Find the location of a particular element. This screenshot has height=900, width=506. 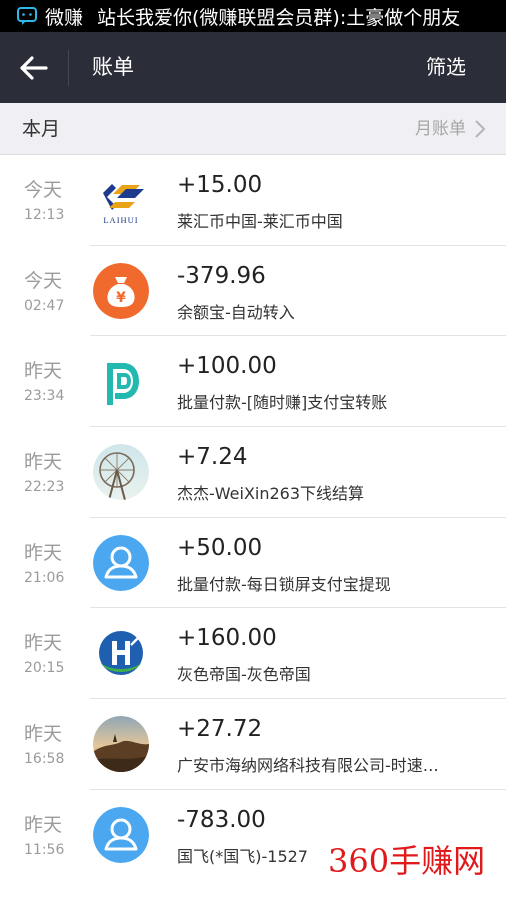

transaction-description: 批量付款-每日锁屏支付宝提现 is located at coordinates (284, 584).